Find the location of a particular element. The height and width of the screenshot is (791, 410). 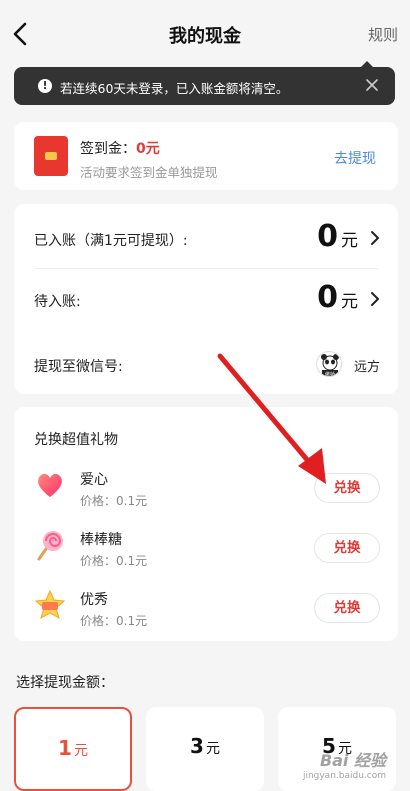

signin-bonus-amount: 0元 is located at coordinates (148, 149).